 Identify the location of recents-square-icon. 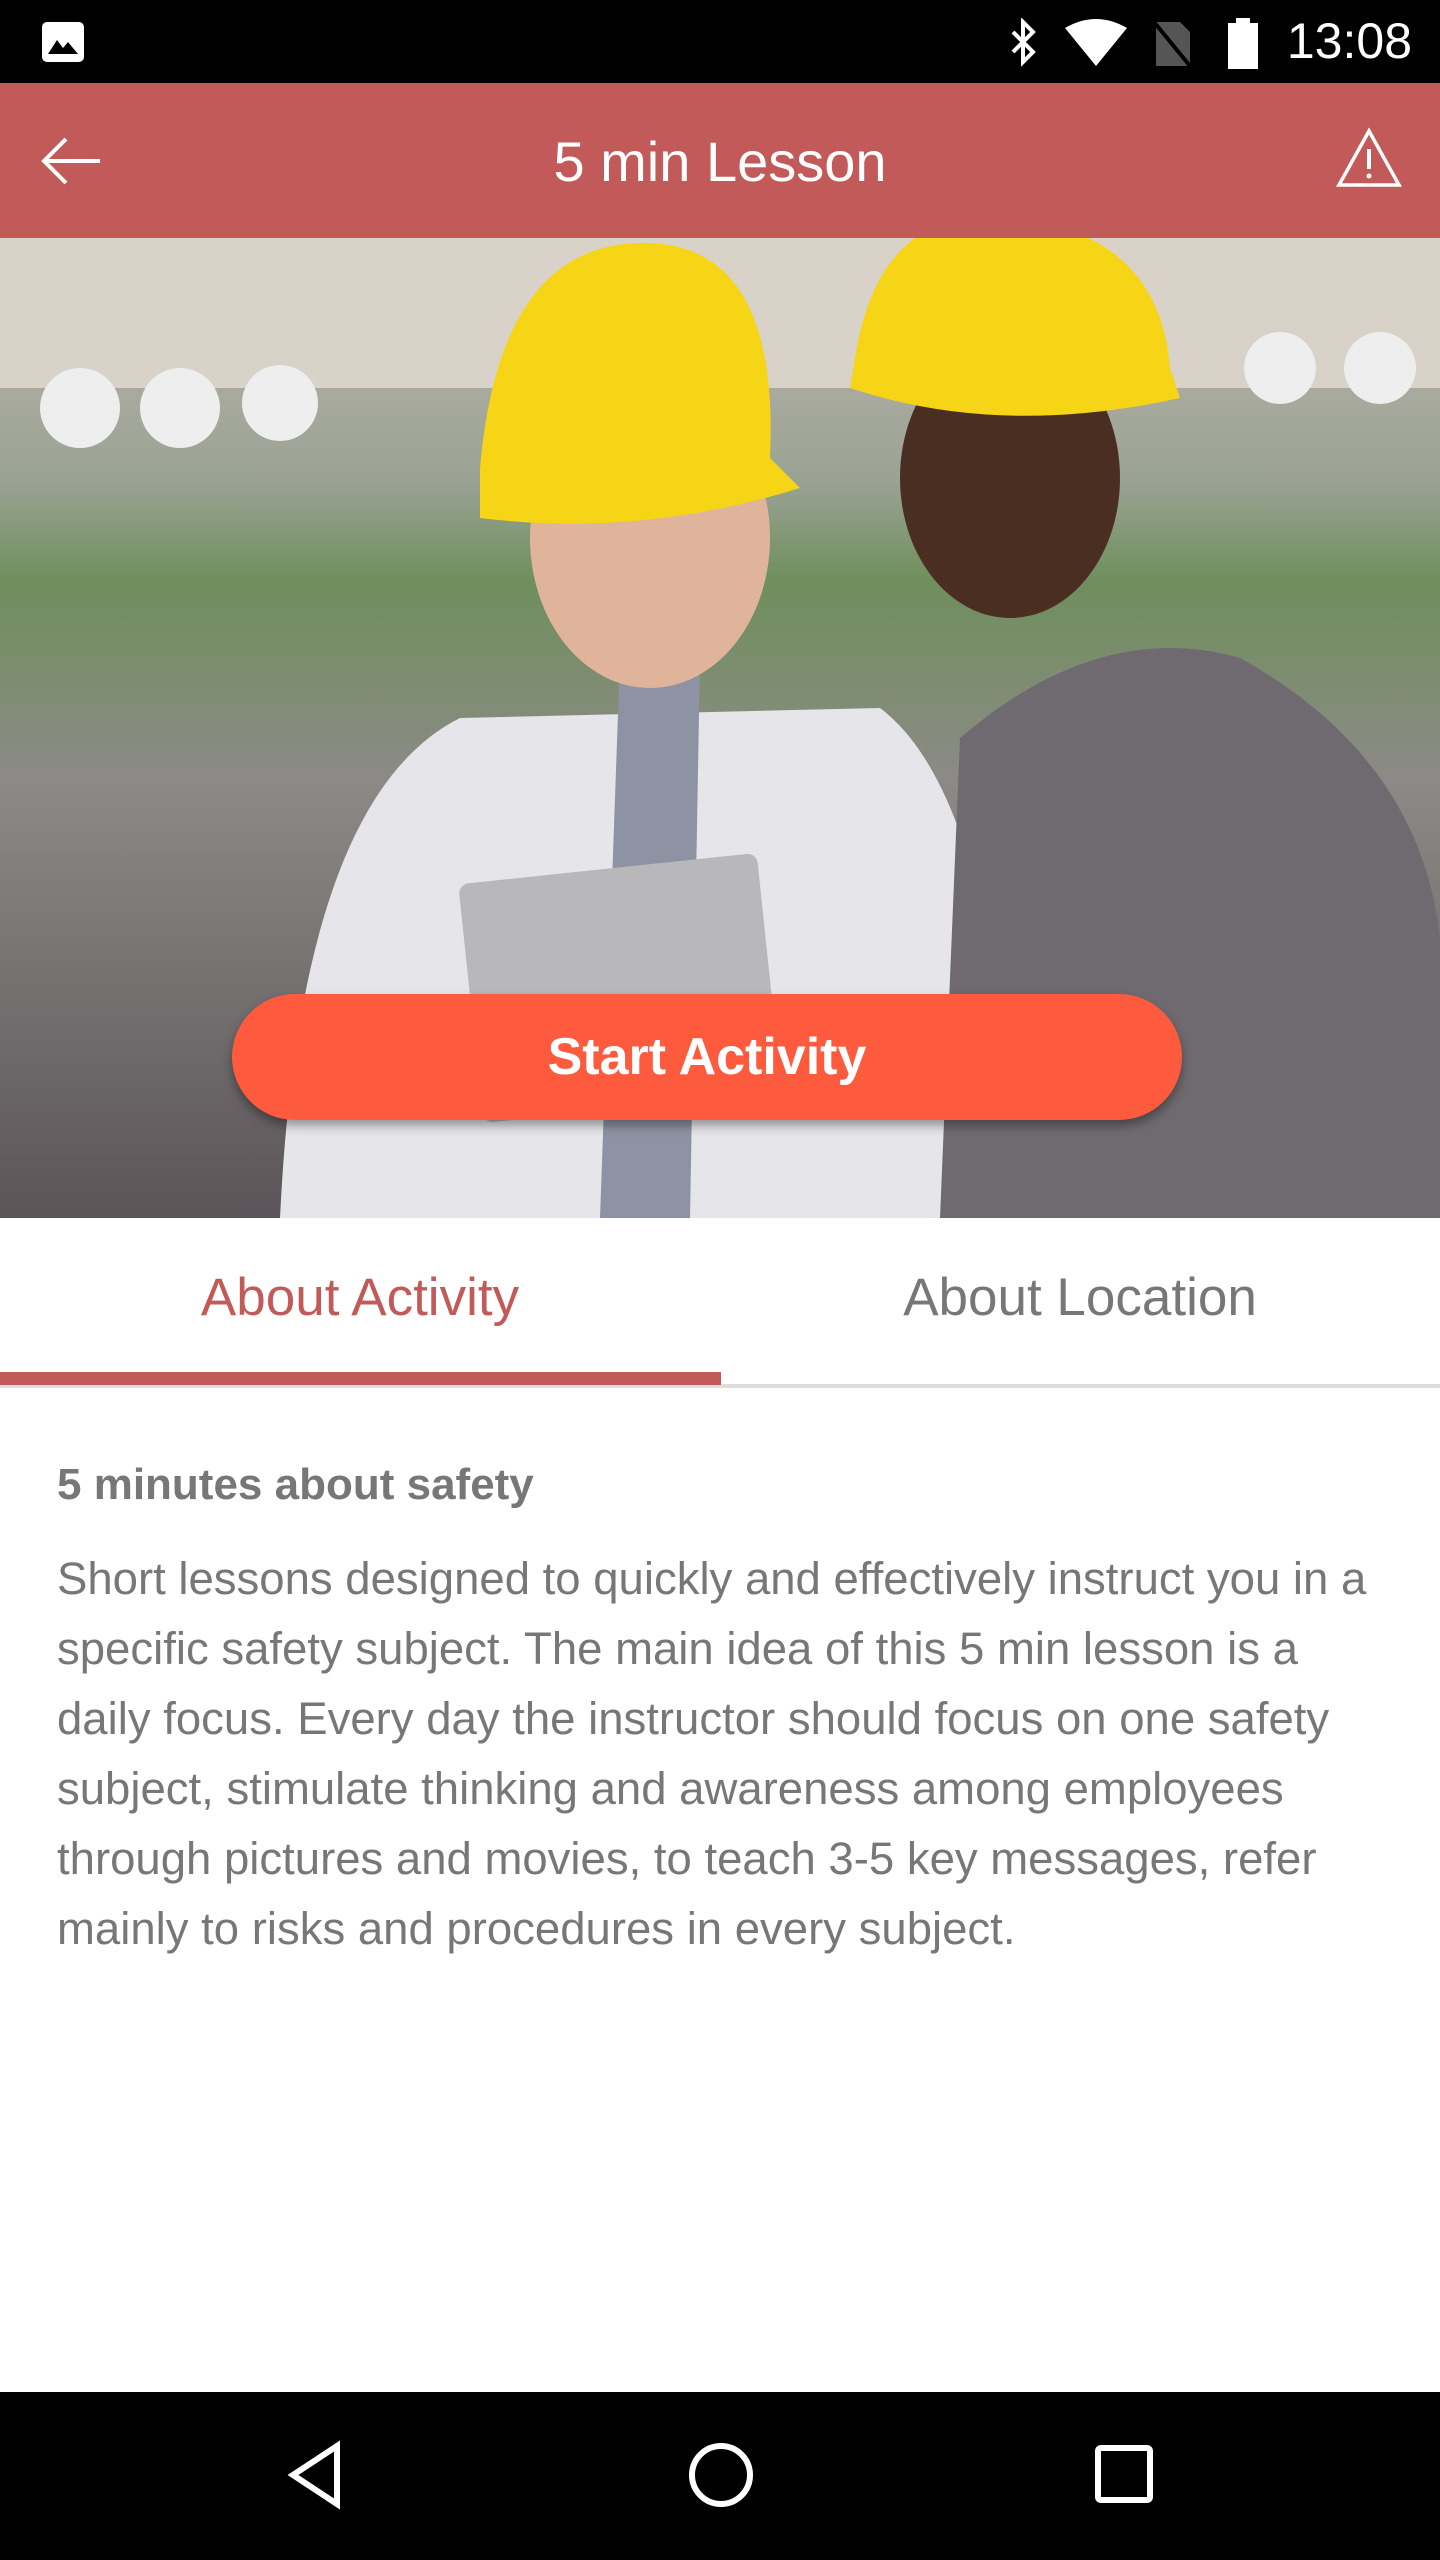
(1125, 2475).